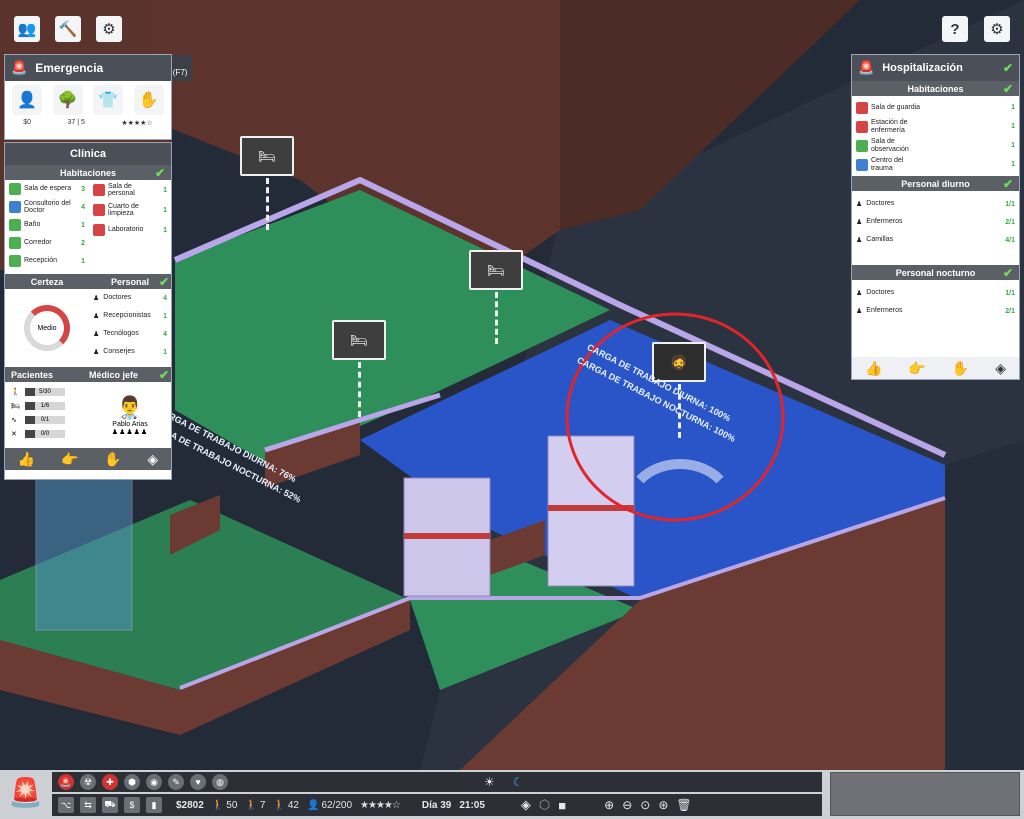 The image size is (1024, 819). I want to click on walking-red-icon: 🚶, so click(251, 805).